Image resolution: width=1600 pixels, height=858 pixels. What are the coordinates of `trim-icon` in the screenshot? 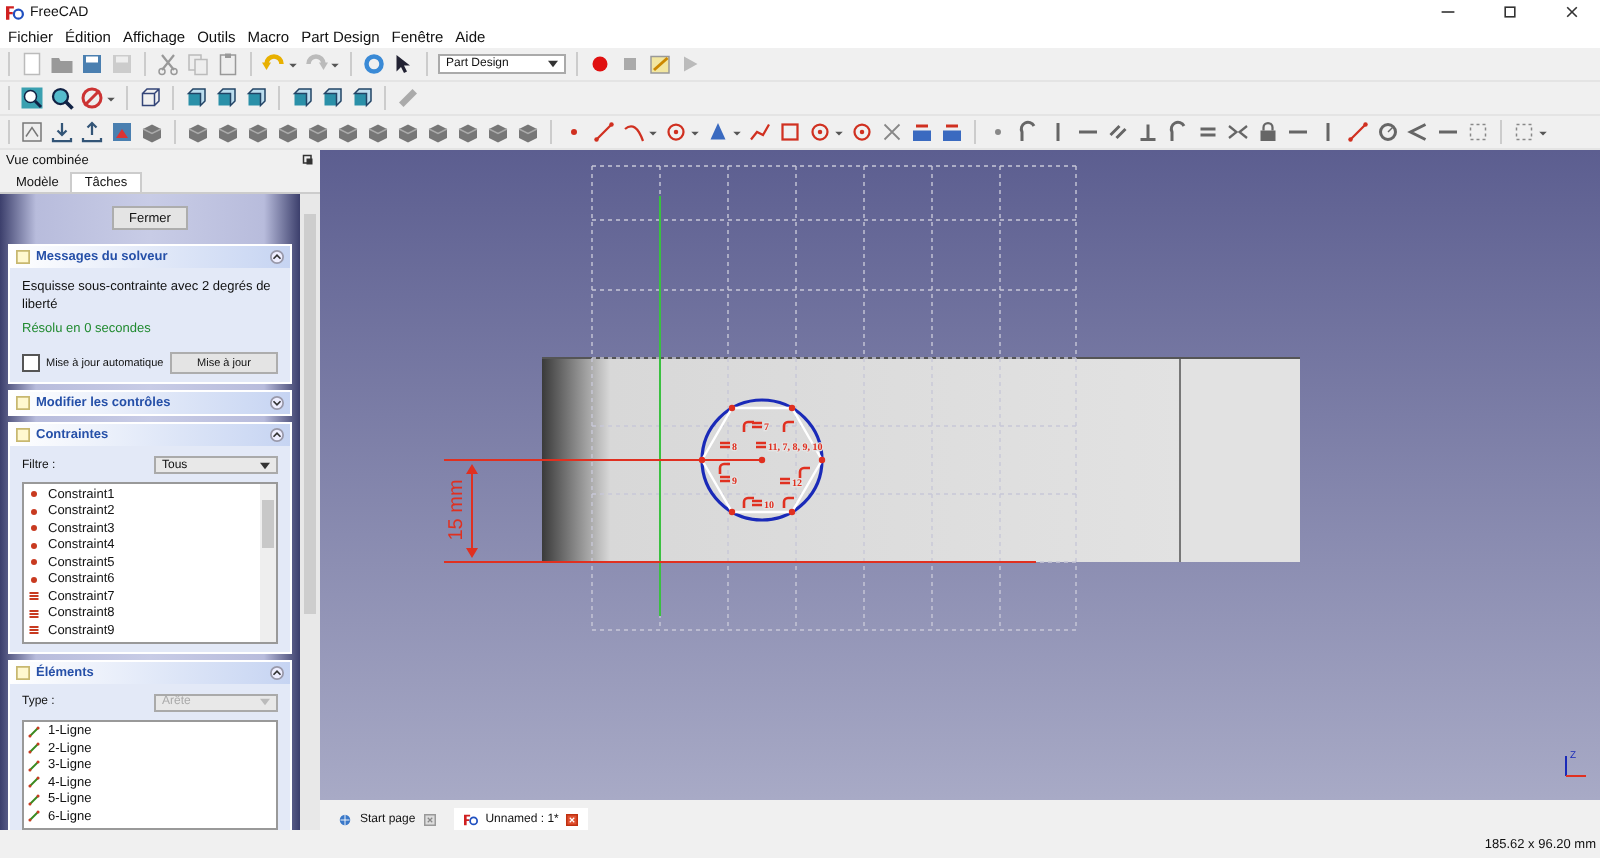 It's located at (892, 132).